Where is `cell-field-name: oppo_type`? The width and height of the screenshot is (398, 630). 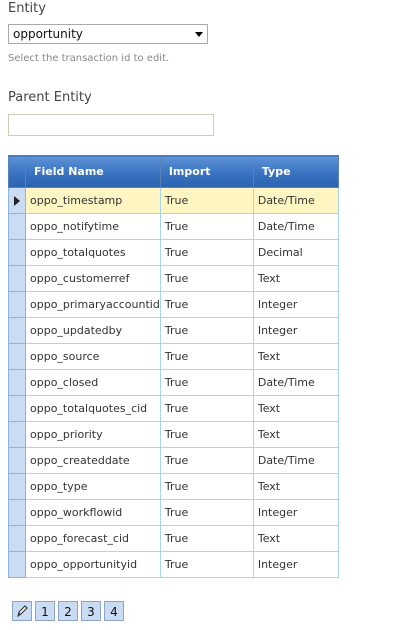 cell-field-name: oppo_type is located at coordinates (93, 486).